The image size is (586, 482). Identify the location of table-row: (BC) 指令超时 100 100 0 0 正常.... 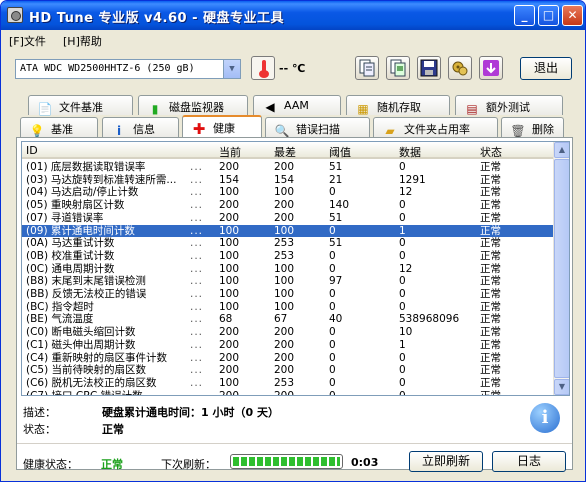
(288, 307).